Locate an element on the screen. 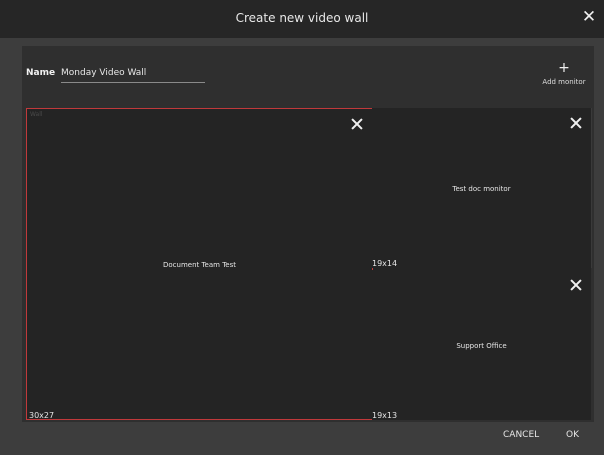 The height and width of the screenshot is (455, 604). name-input: Monday Video Wall is located at coordinates (133, 74).